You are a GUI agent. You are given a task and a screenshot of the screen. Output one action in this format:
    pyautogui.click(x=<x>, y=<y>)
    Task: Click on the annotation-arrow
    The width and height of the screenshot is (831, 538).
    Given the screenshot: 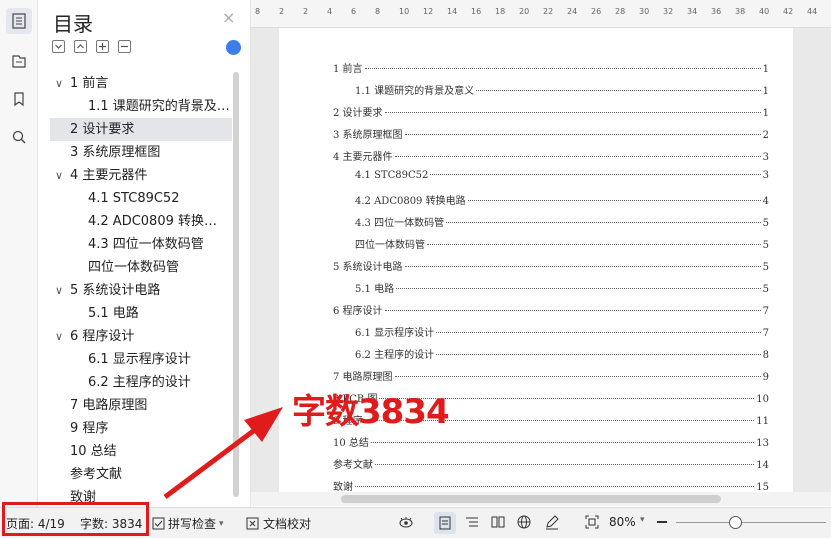 What is the action you would take?
    pyautogui.click(x=223, y=453)
    